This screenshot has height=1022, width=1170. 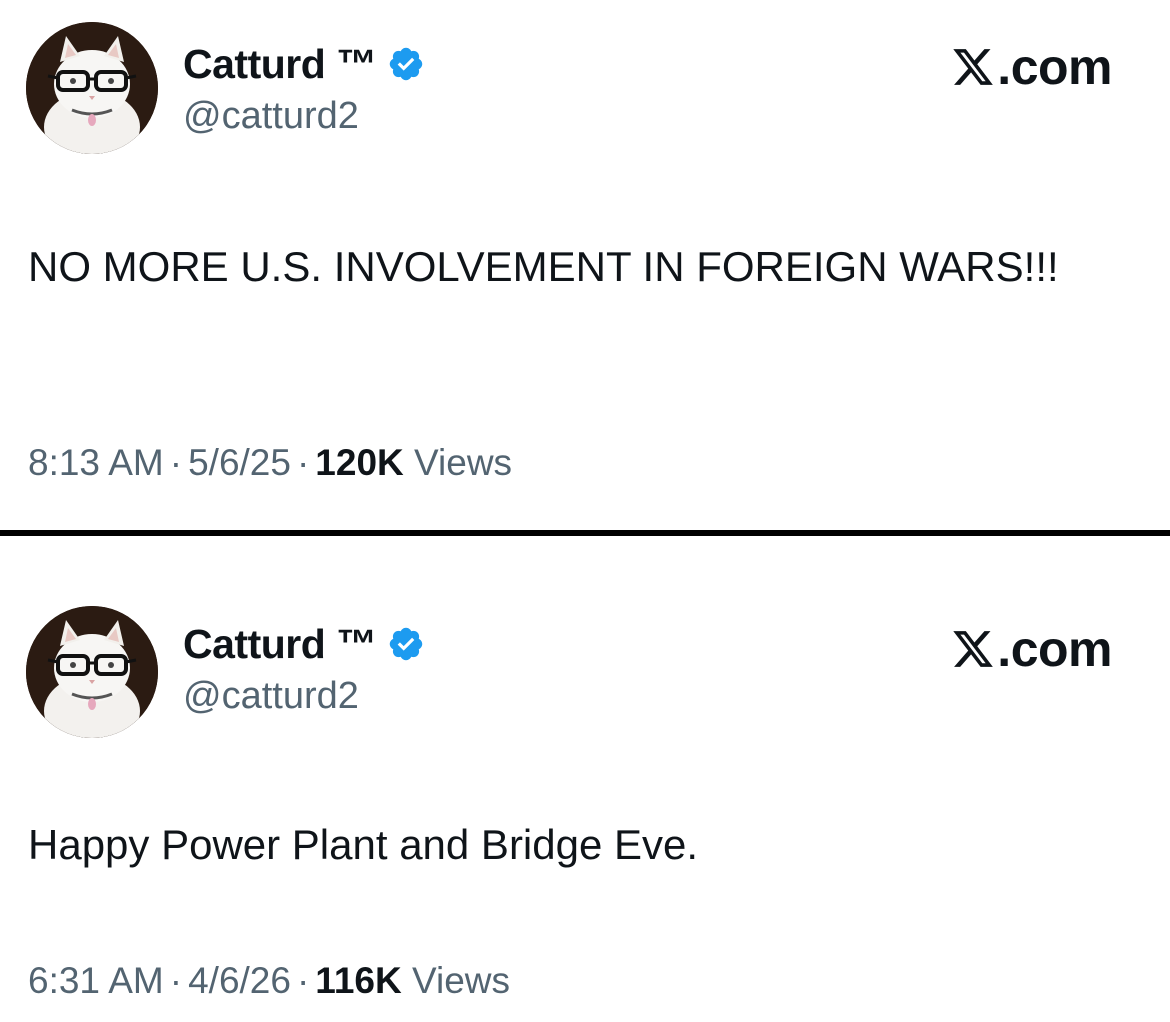 I want to click on tweet-text: Happy Power Plant and Bridge Eve., so click(x=363, y=844).